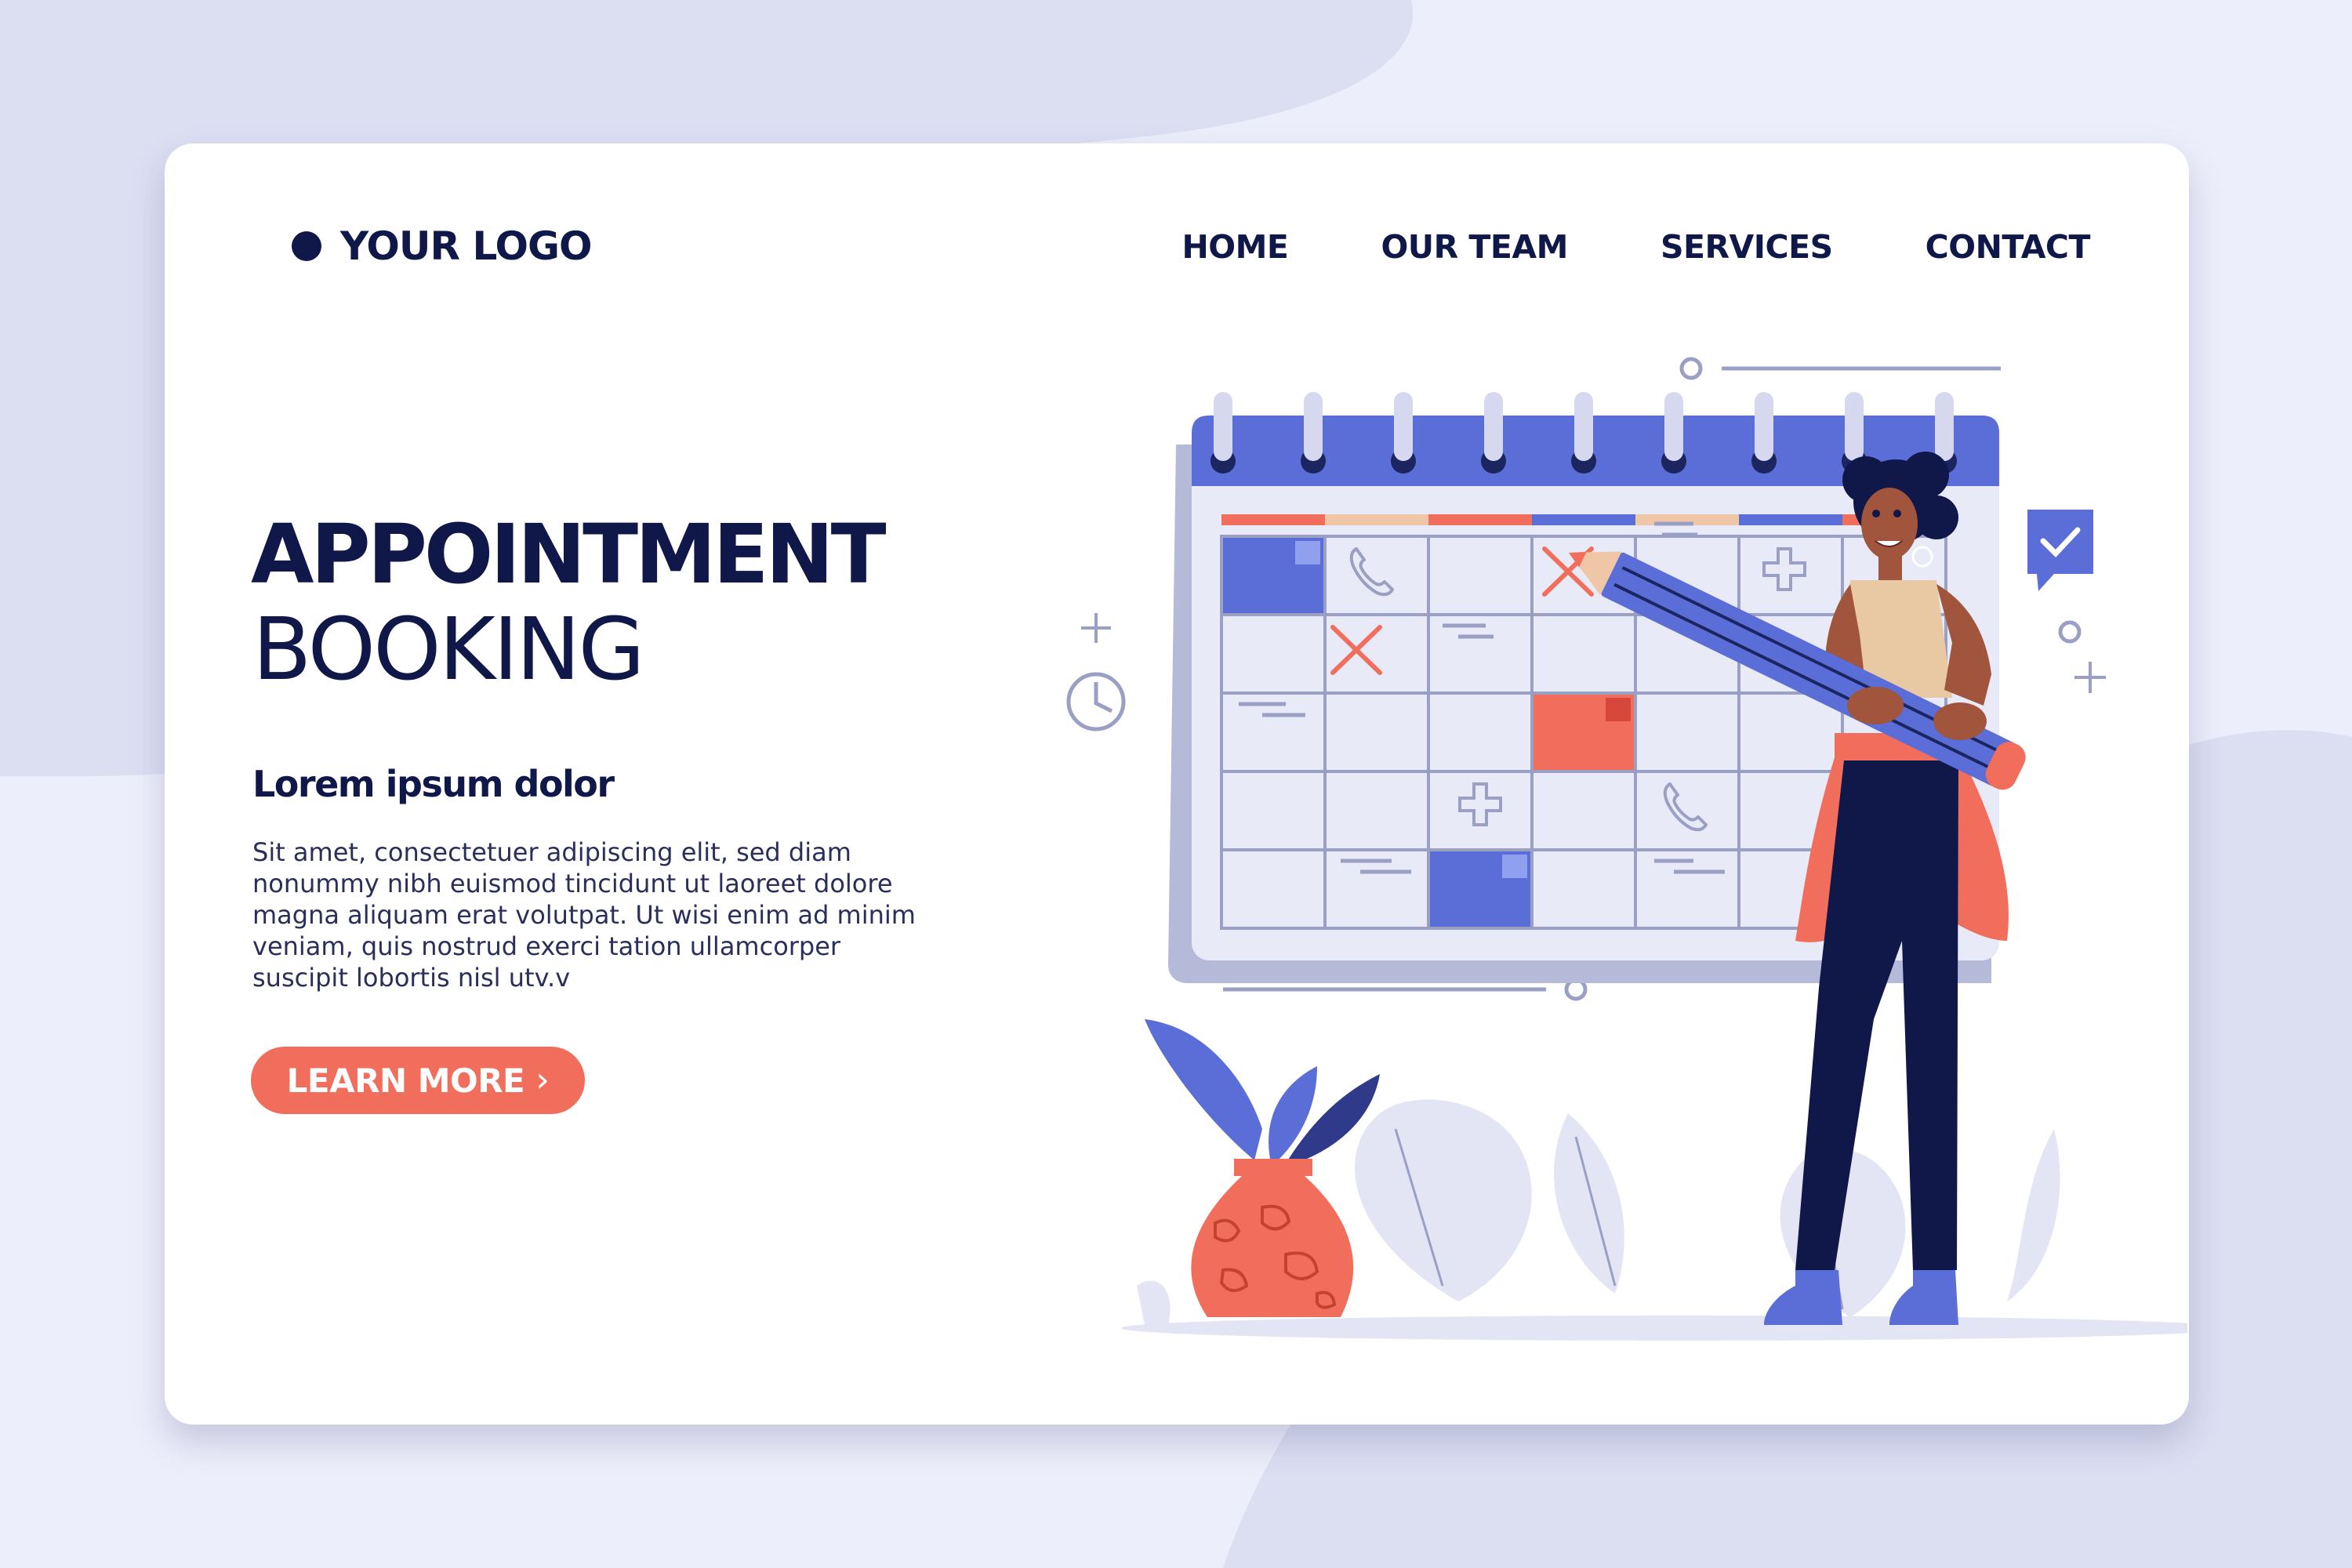 The width and height of the screenshot is (2352, 1568). Describe the element at coordinates (449, 649) in the screenshot. I see `hero-subtitle: BOOKING` at that location.